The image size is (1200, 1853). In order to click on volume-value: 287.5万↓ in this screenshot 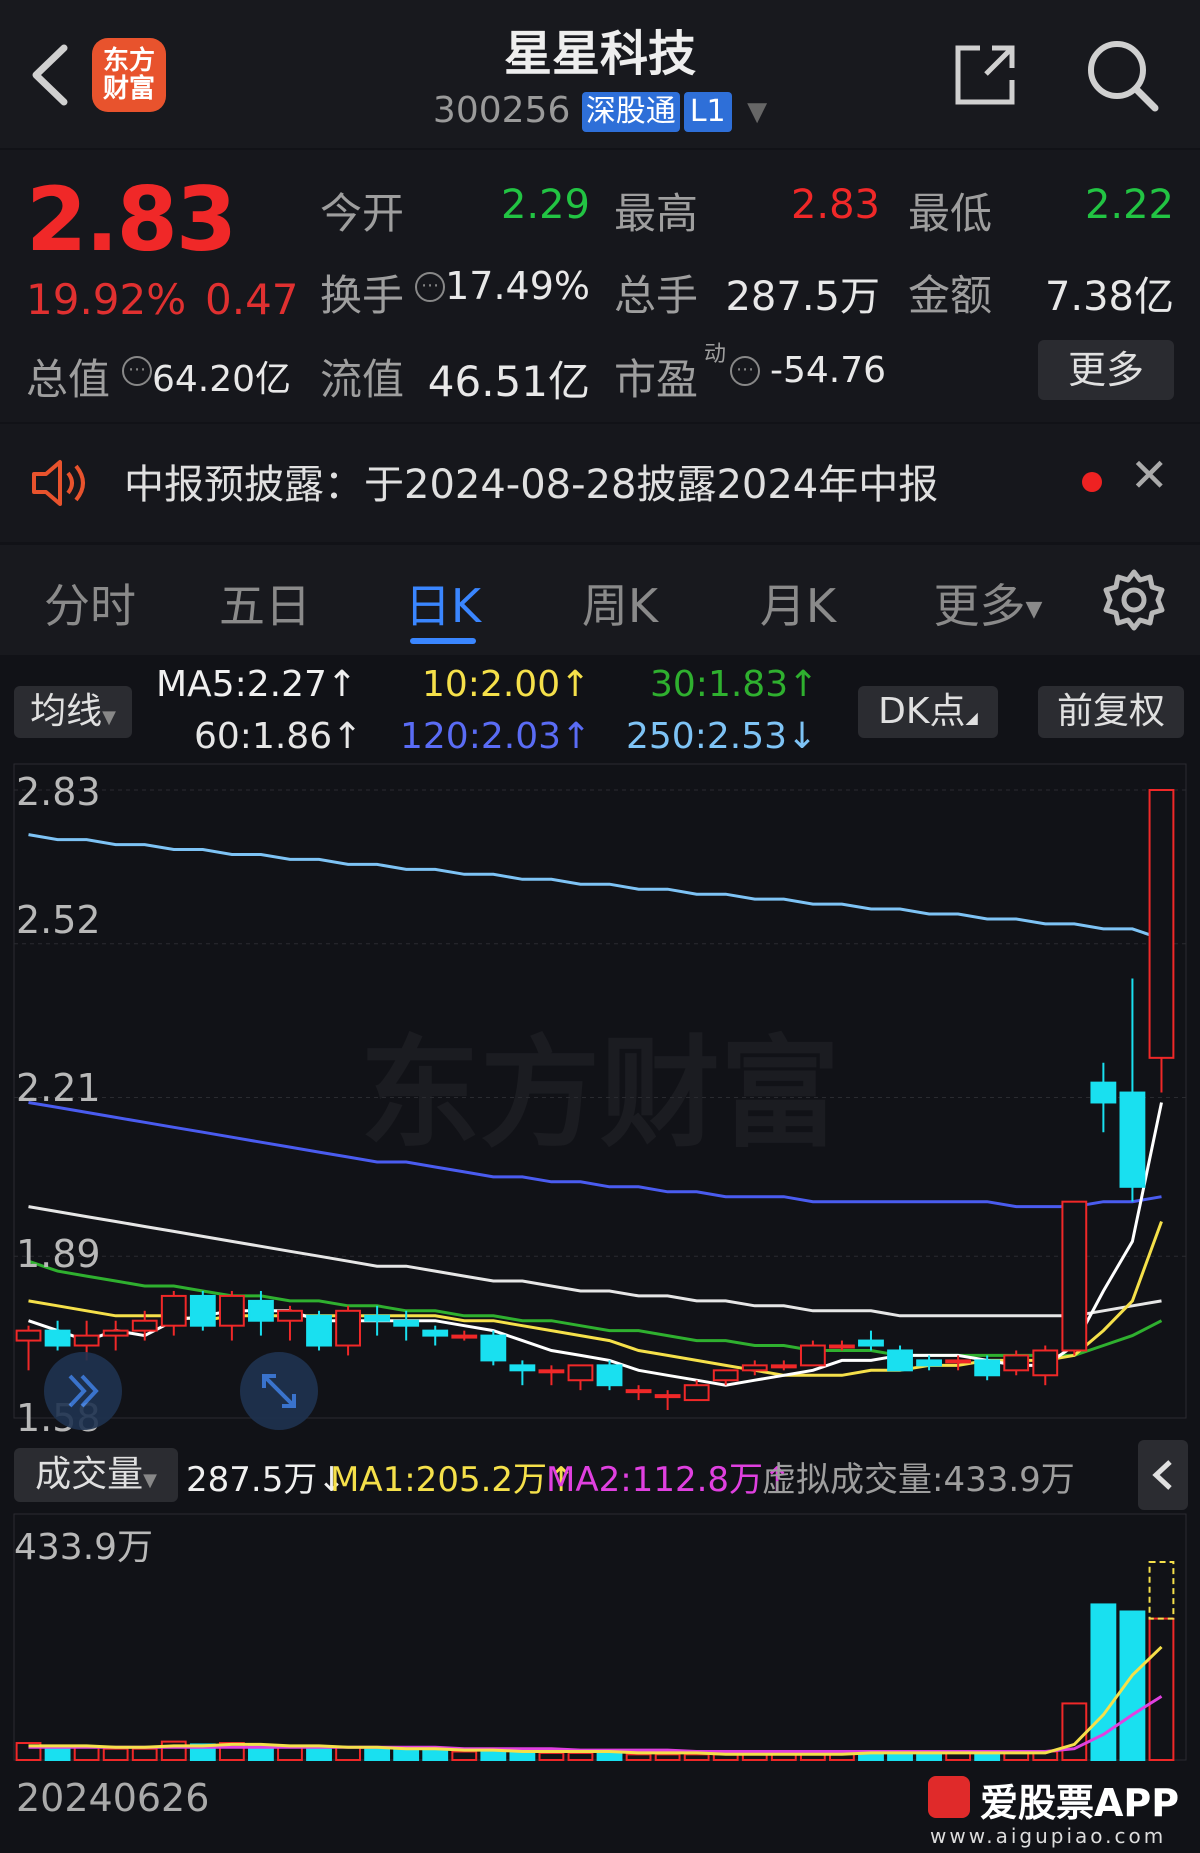, I will do `click(266, 1480)`.